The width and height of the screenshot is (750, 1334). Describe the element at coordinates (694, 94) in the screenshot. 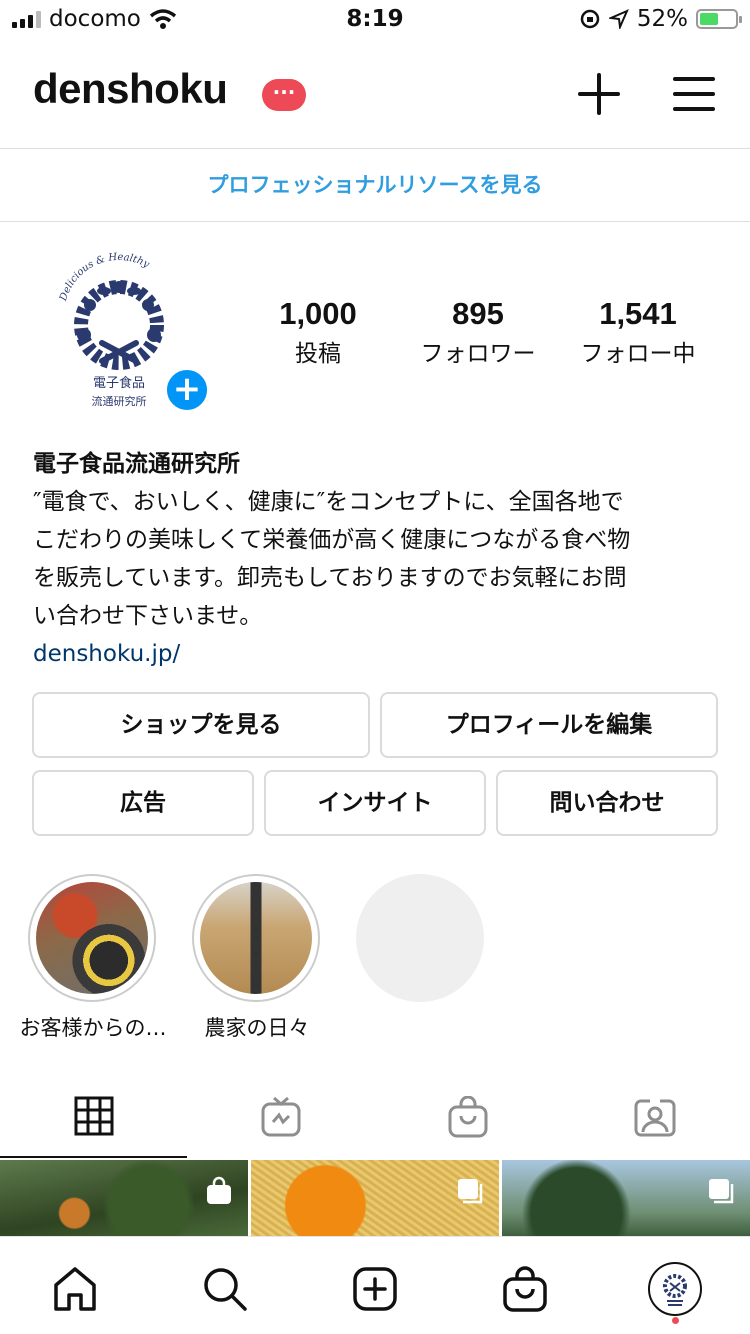

I see `menu-icon` at that location.